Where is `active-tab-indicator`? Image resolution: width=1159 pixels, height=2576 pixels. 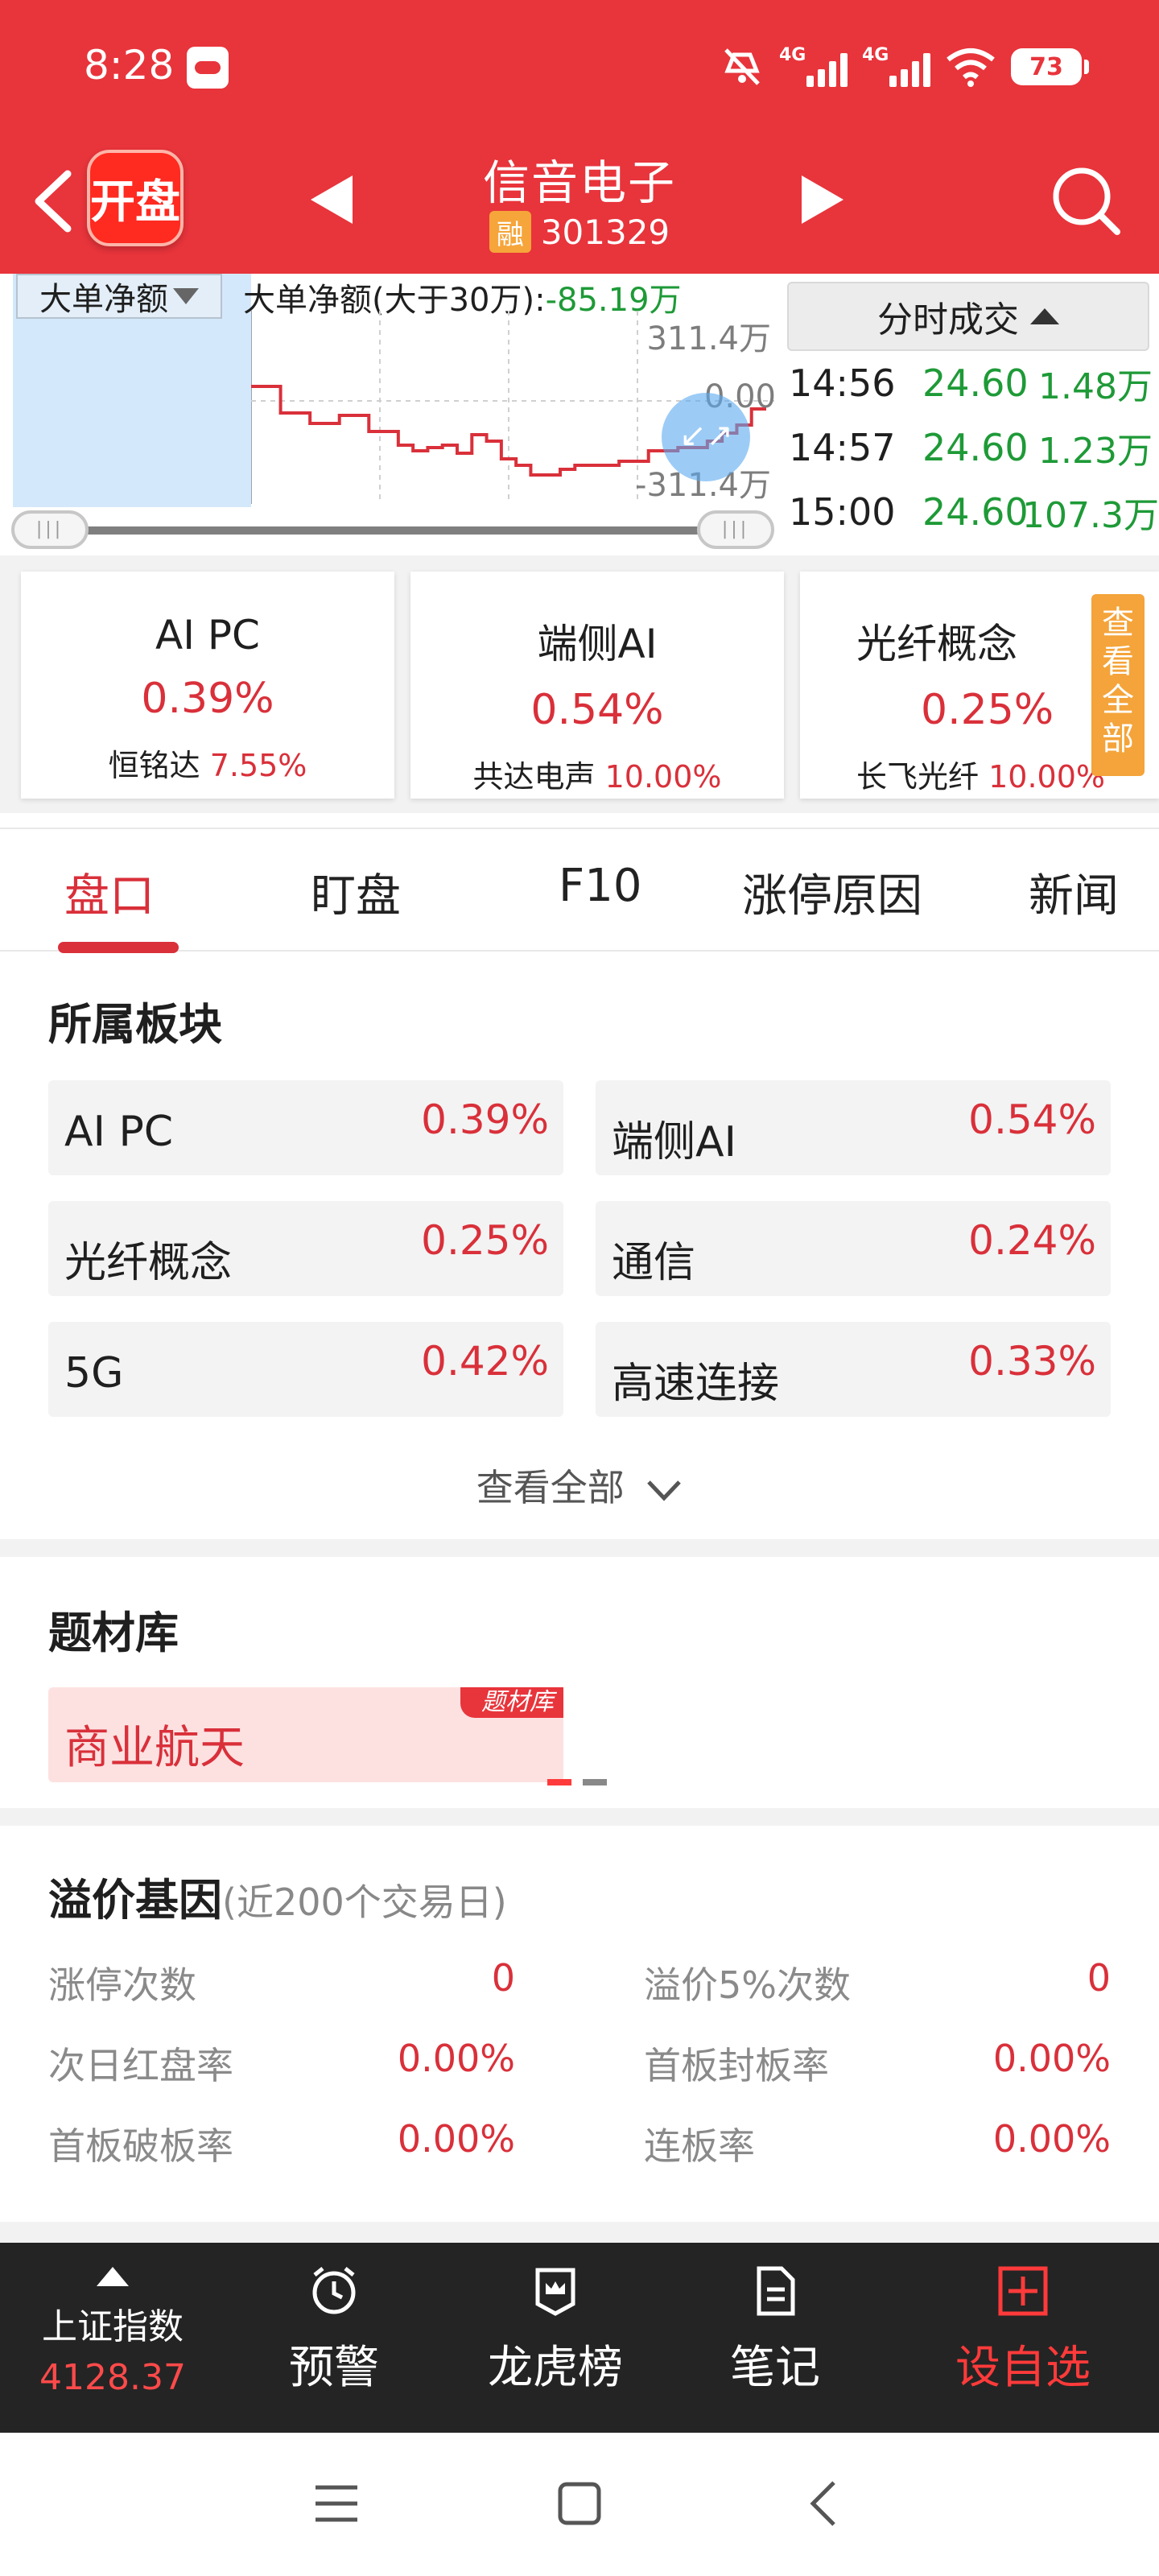 active-tab-indicator is located at coordinates (118, 947).